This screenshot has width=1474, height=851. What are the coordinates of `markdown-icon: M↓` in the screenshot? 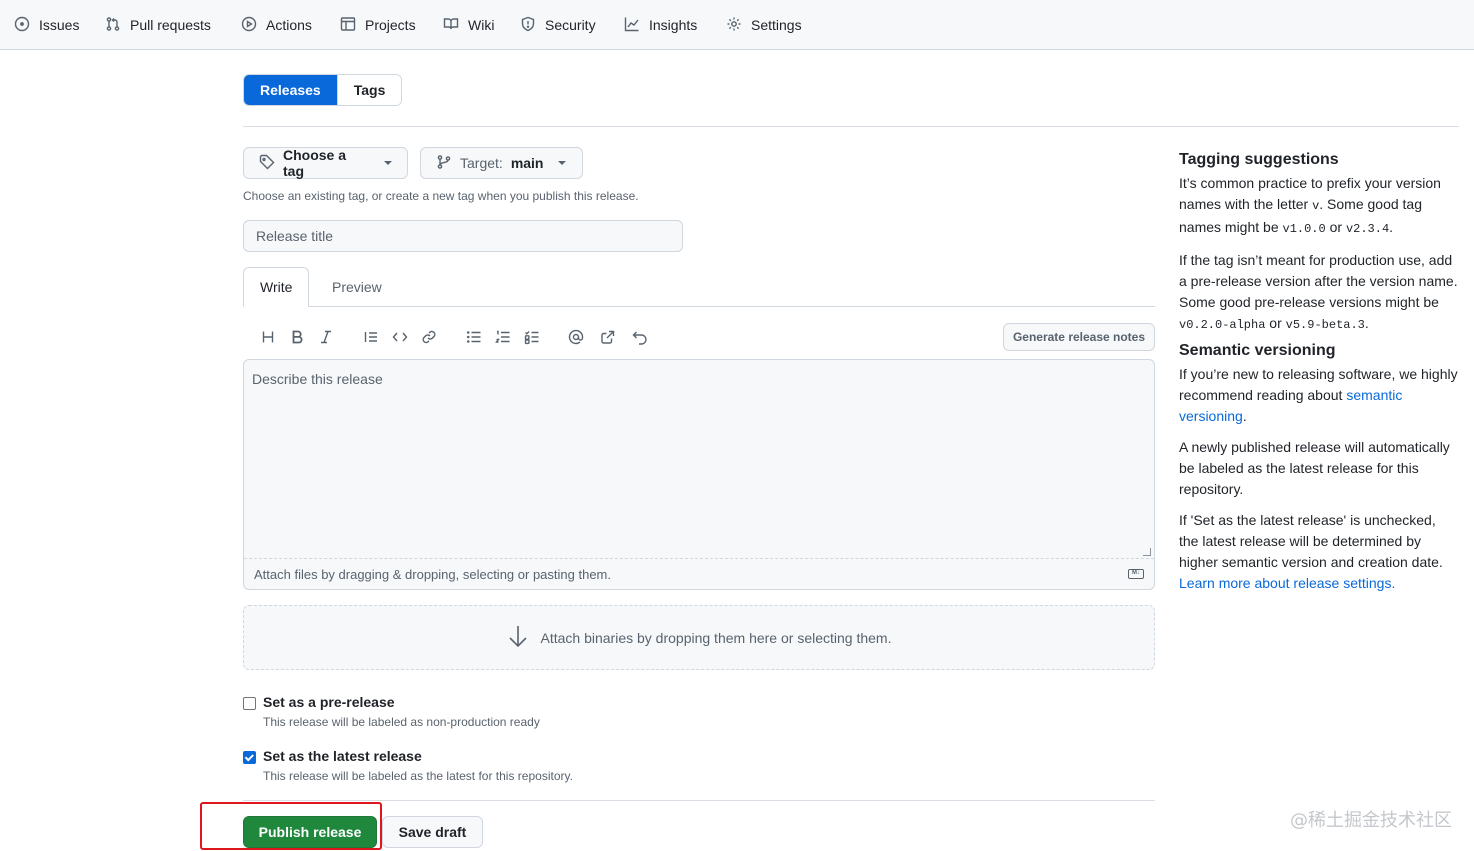 It's located at (1136, 574).